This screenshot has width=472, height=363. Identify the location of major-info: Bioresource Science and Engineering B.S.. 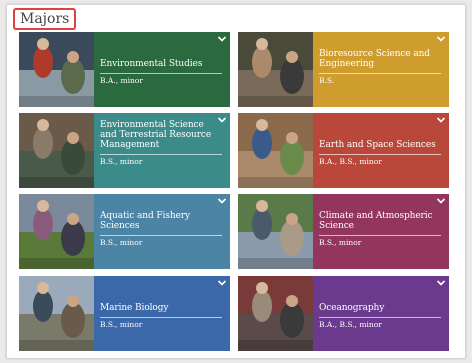
(381, 69).